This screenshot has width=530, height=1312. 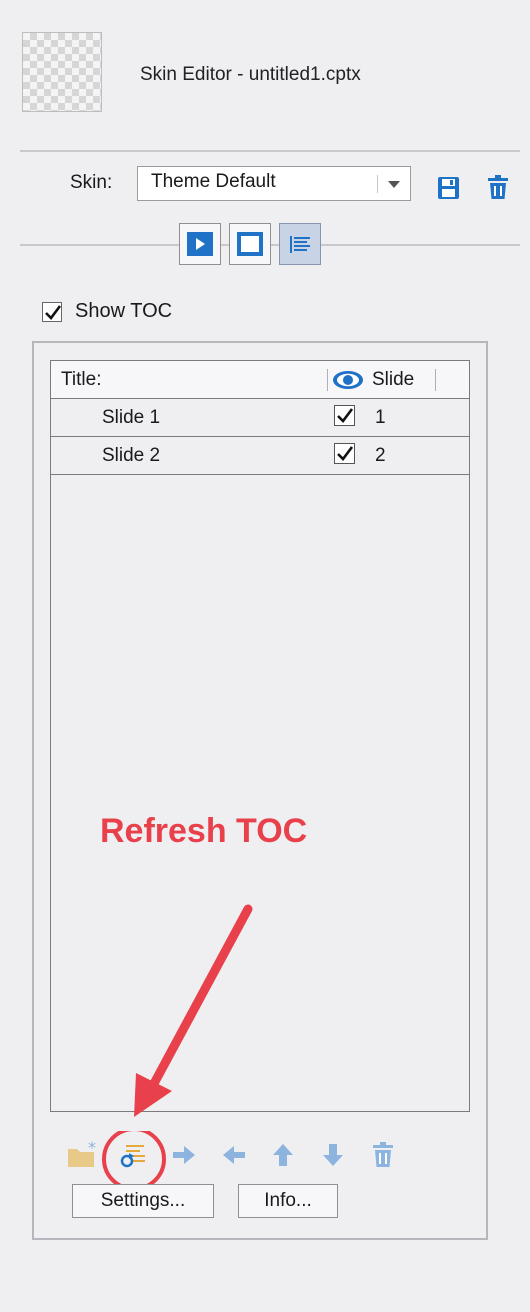 I want to click on toc-list-icon, so click(x=300, y=244).